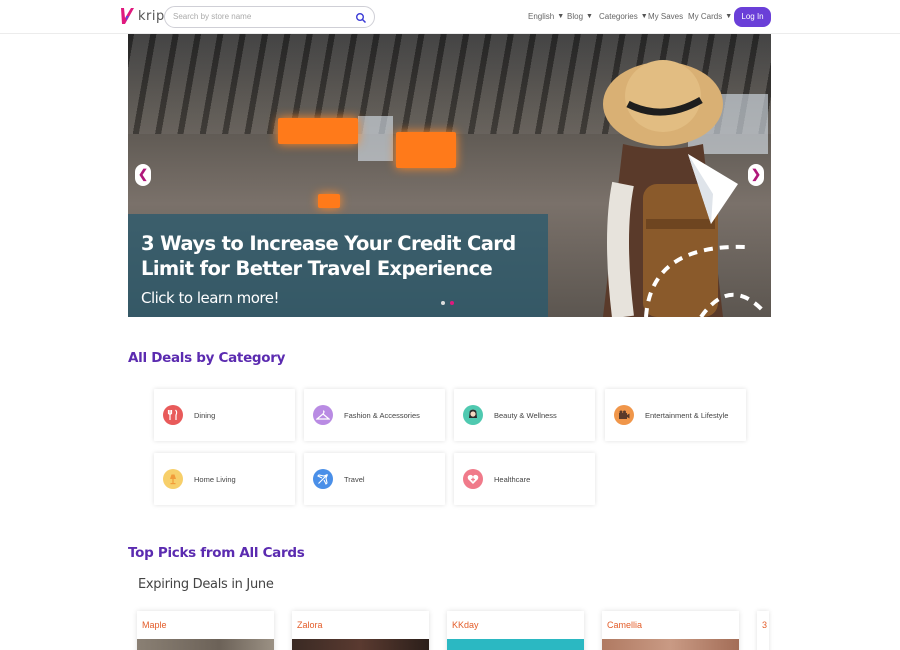 This screenshot has width=900, height=650. What do you see at coordinates (354, 479) in the screenshot?
I see `category-label: Travel` at bounding box center [354, 479].